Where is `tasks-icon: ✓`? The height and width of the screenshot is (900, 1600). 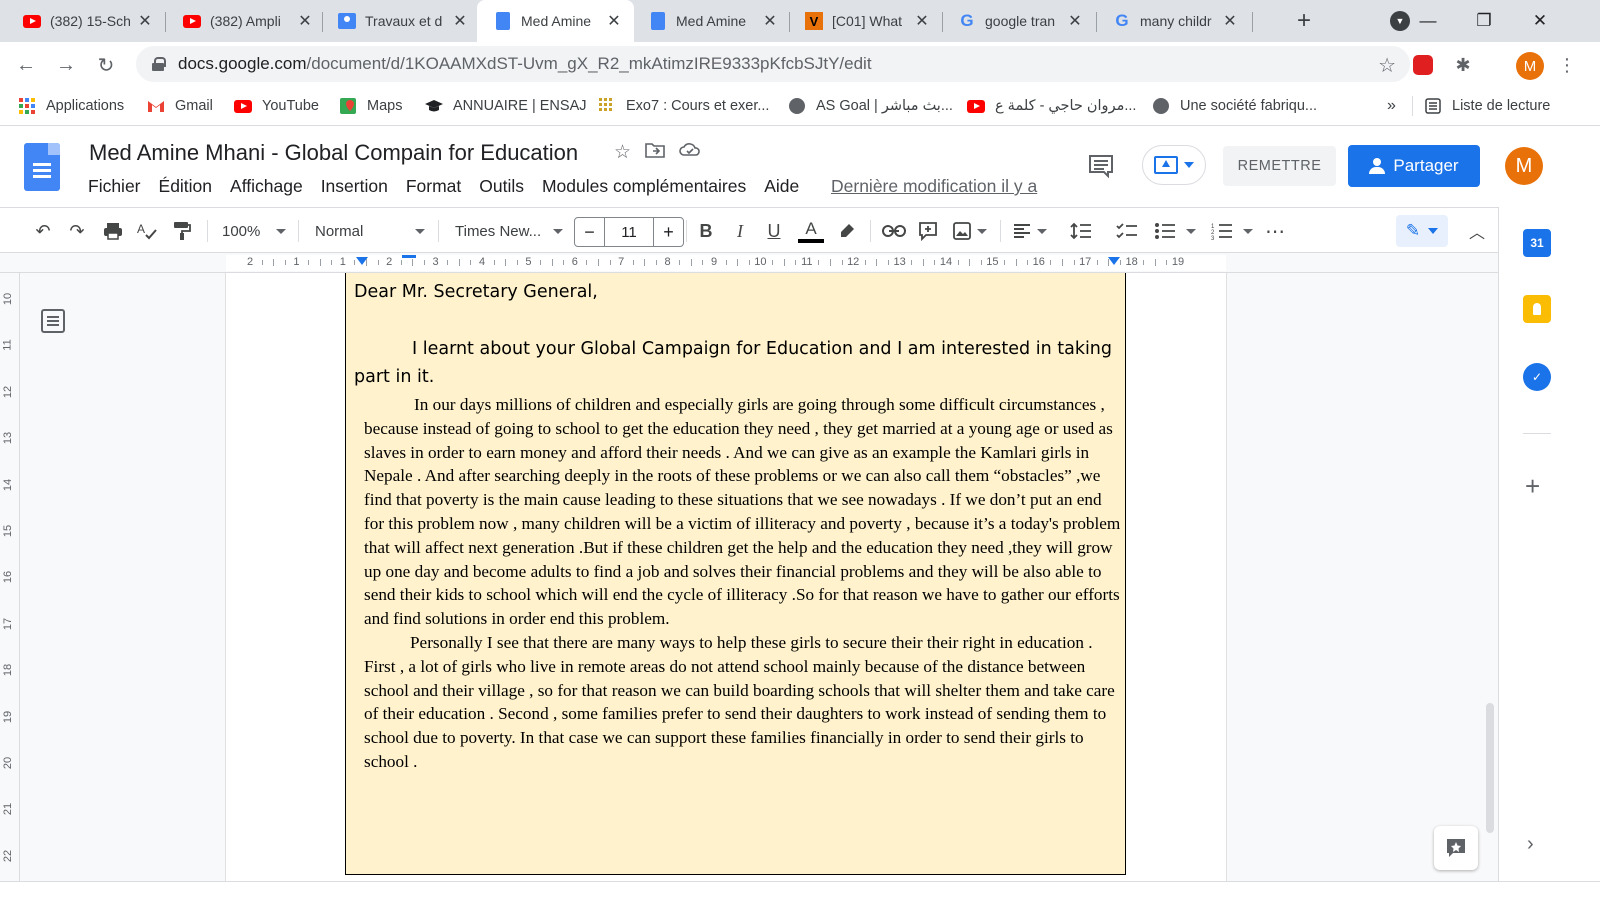 tasks-icon: ✓ is located at coordinates (1537, 377).